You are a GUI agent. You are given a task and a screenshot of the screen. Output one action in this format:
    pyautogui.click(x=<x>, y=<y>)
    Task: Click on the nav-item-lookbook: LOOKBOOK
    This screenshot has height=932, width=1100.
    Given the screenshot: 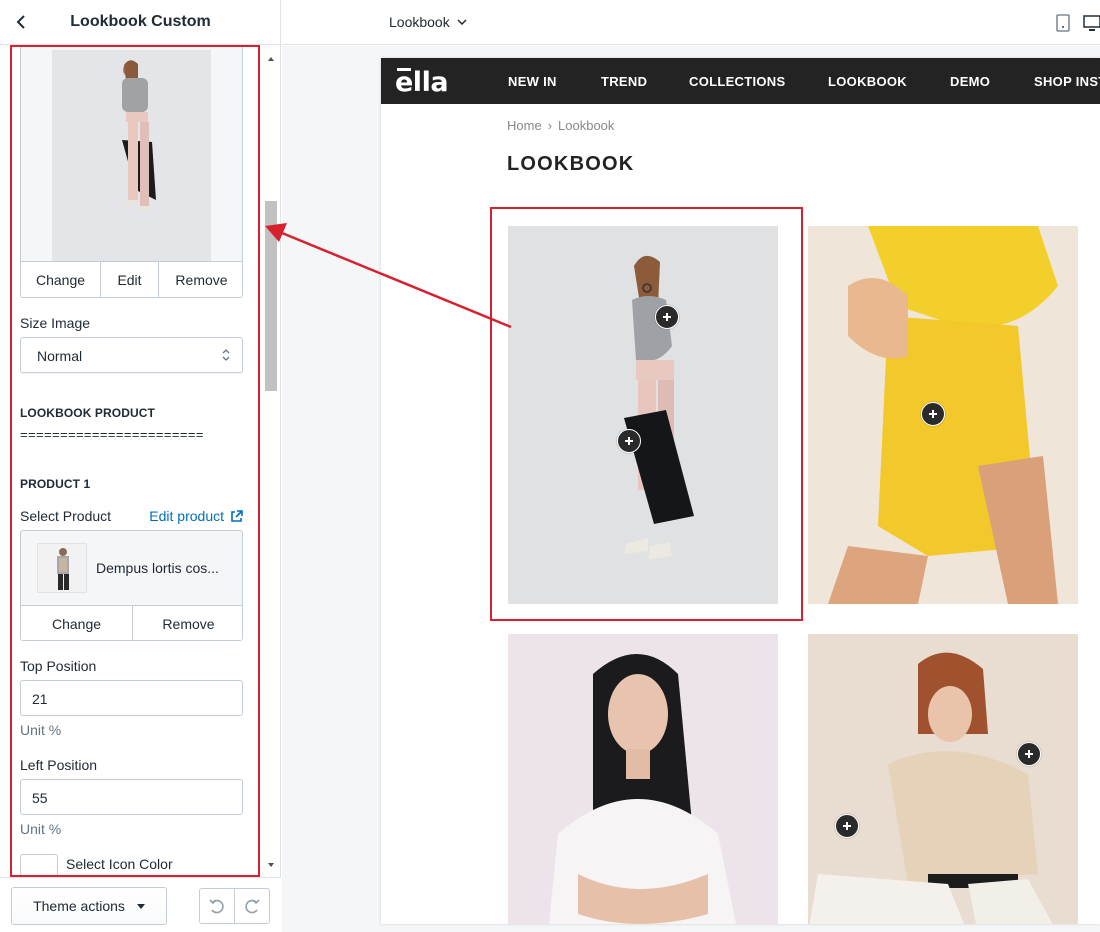 What is the action you would take?
    pyautogui.click(x=867, y=81)
    